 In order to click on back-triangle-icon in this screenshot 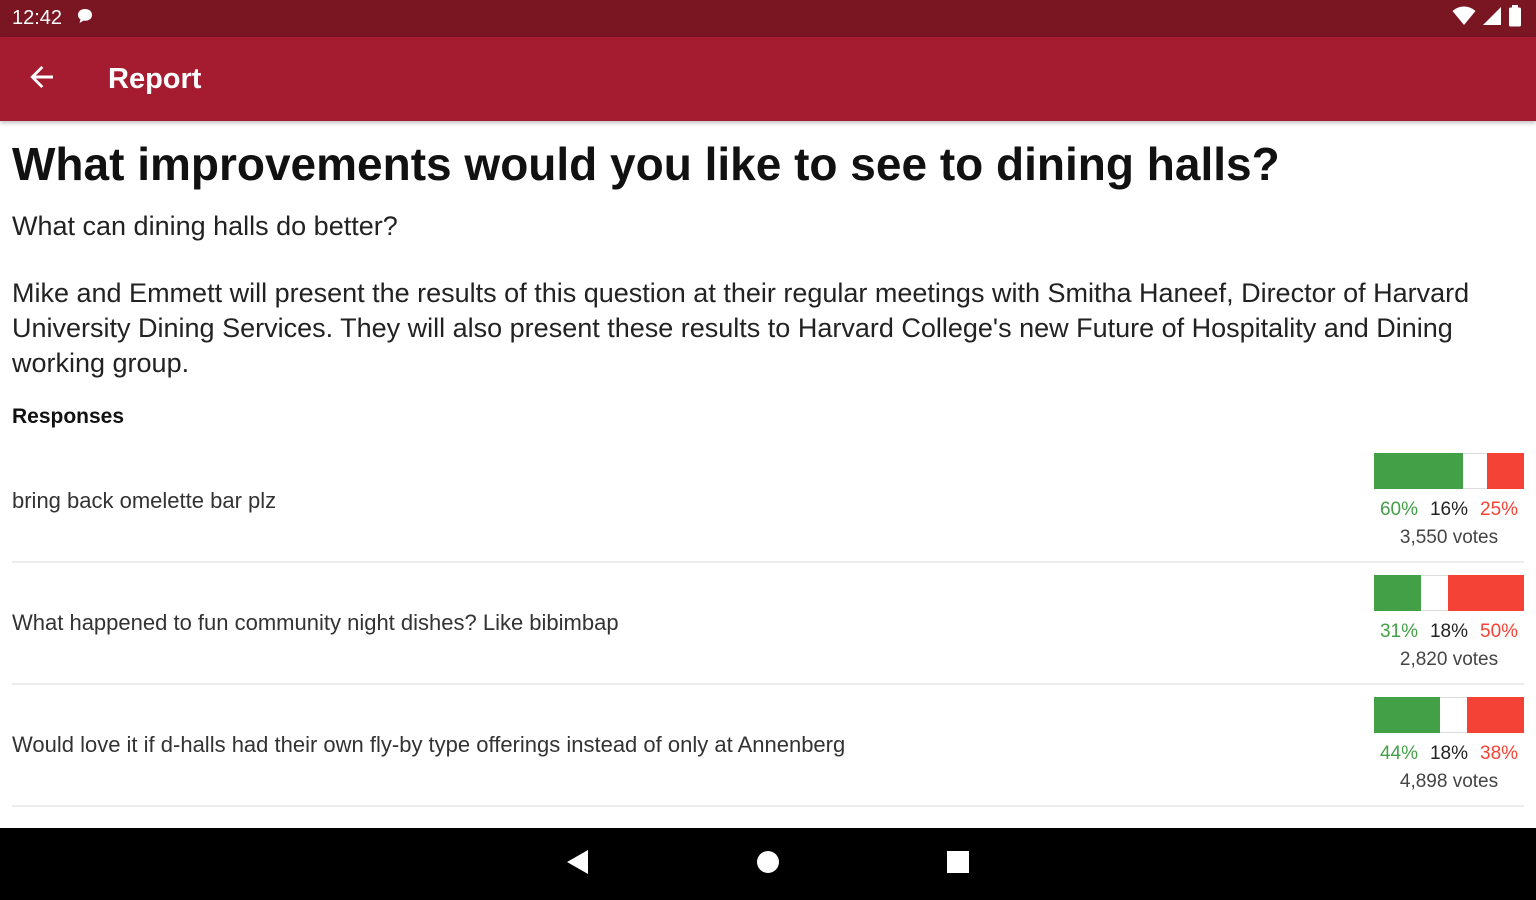, I will do `click(578, 864)`.